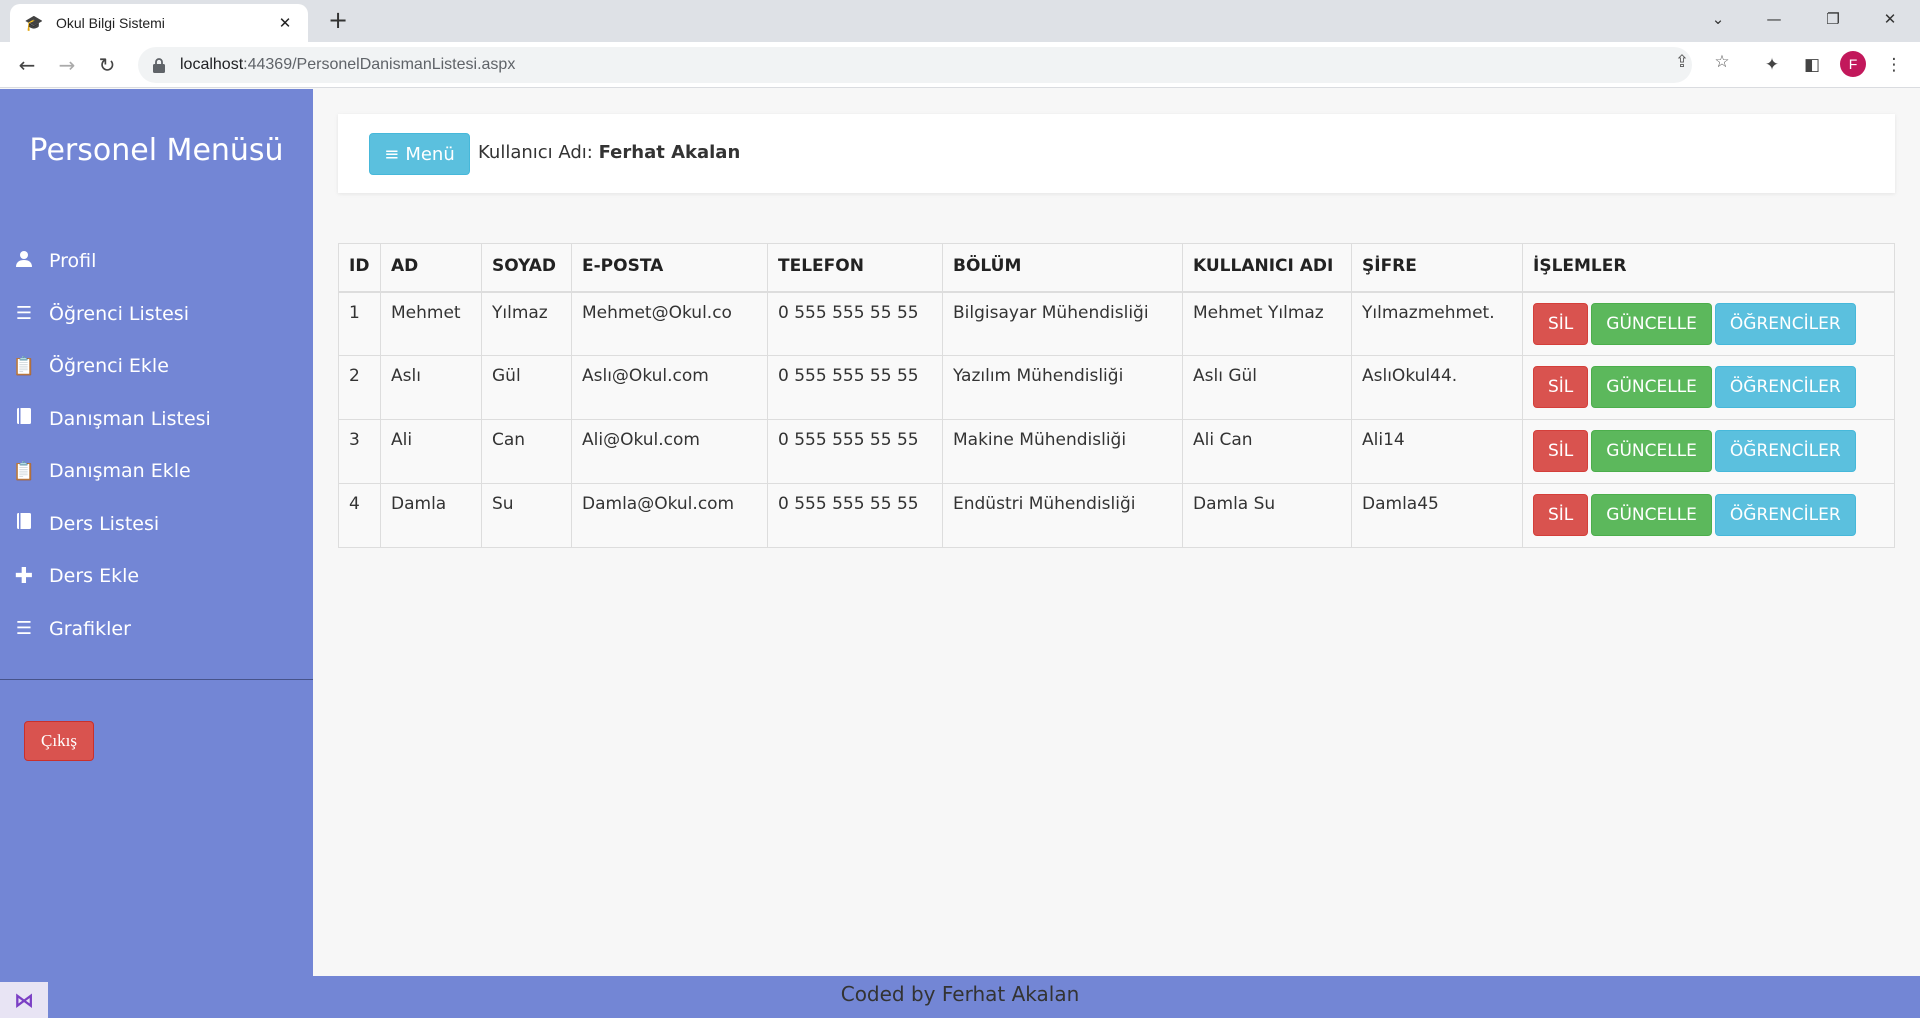  What do you see at coordinates (156, 261) in the screenshot?
I see `sidebar-item-profil: Profil` at bounding box center [156, 261].